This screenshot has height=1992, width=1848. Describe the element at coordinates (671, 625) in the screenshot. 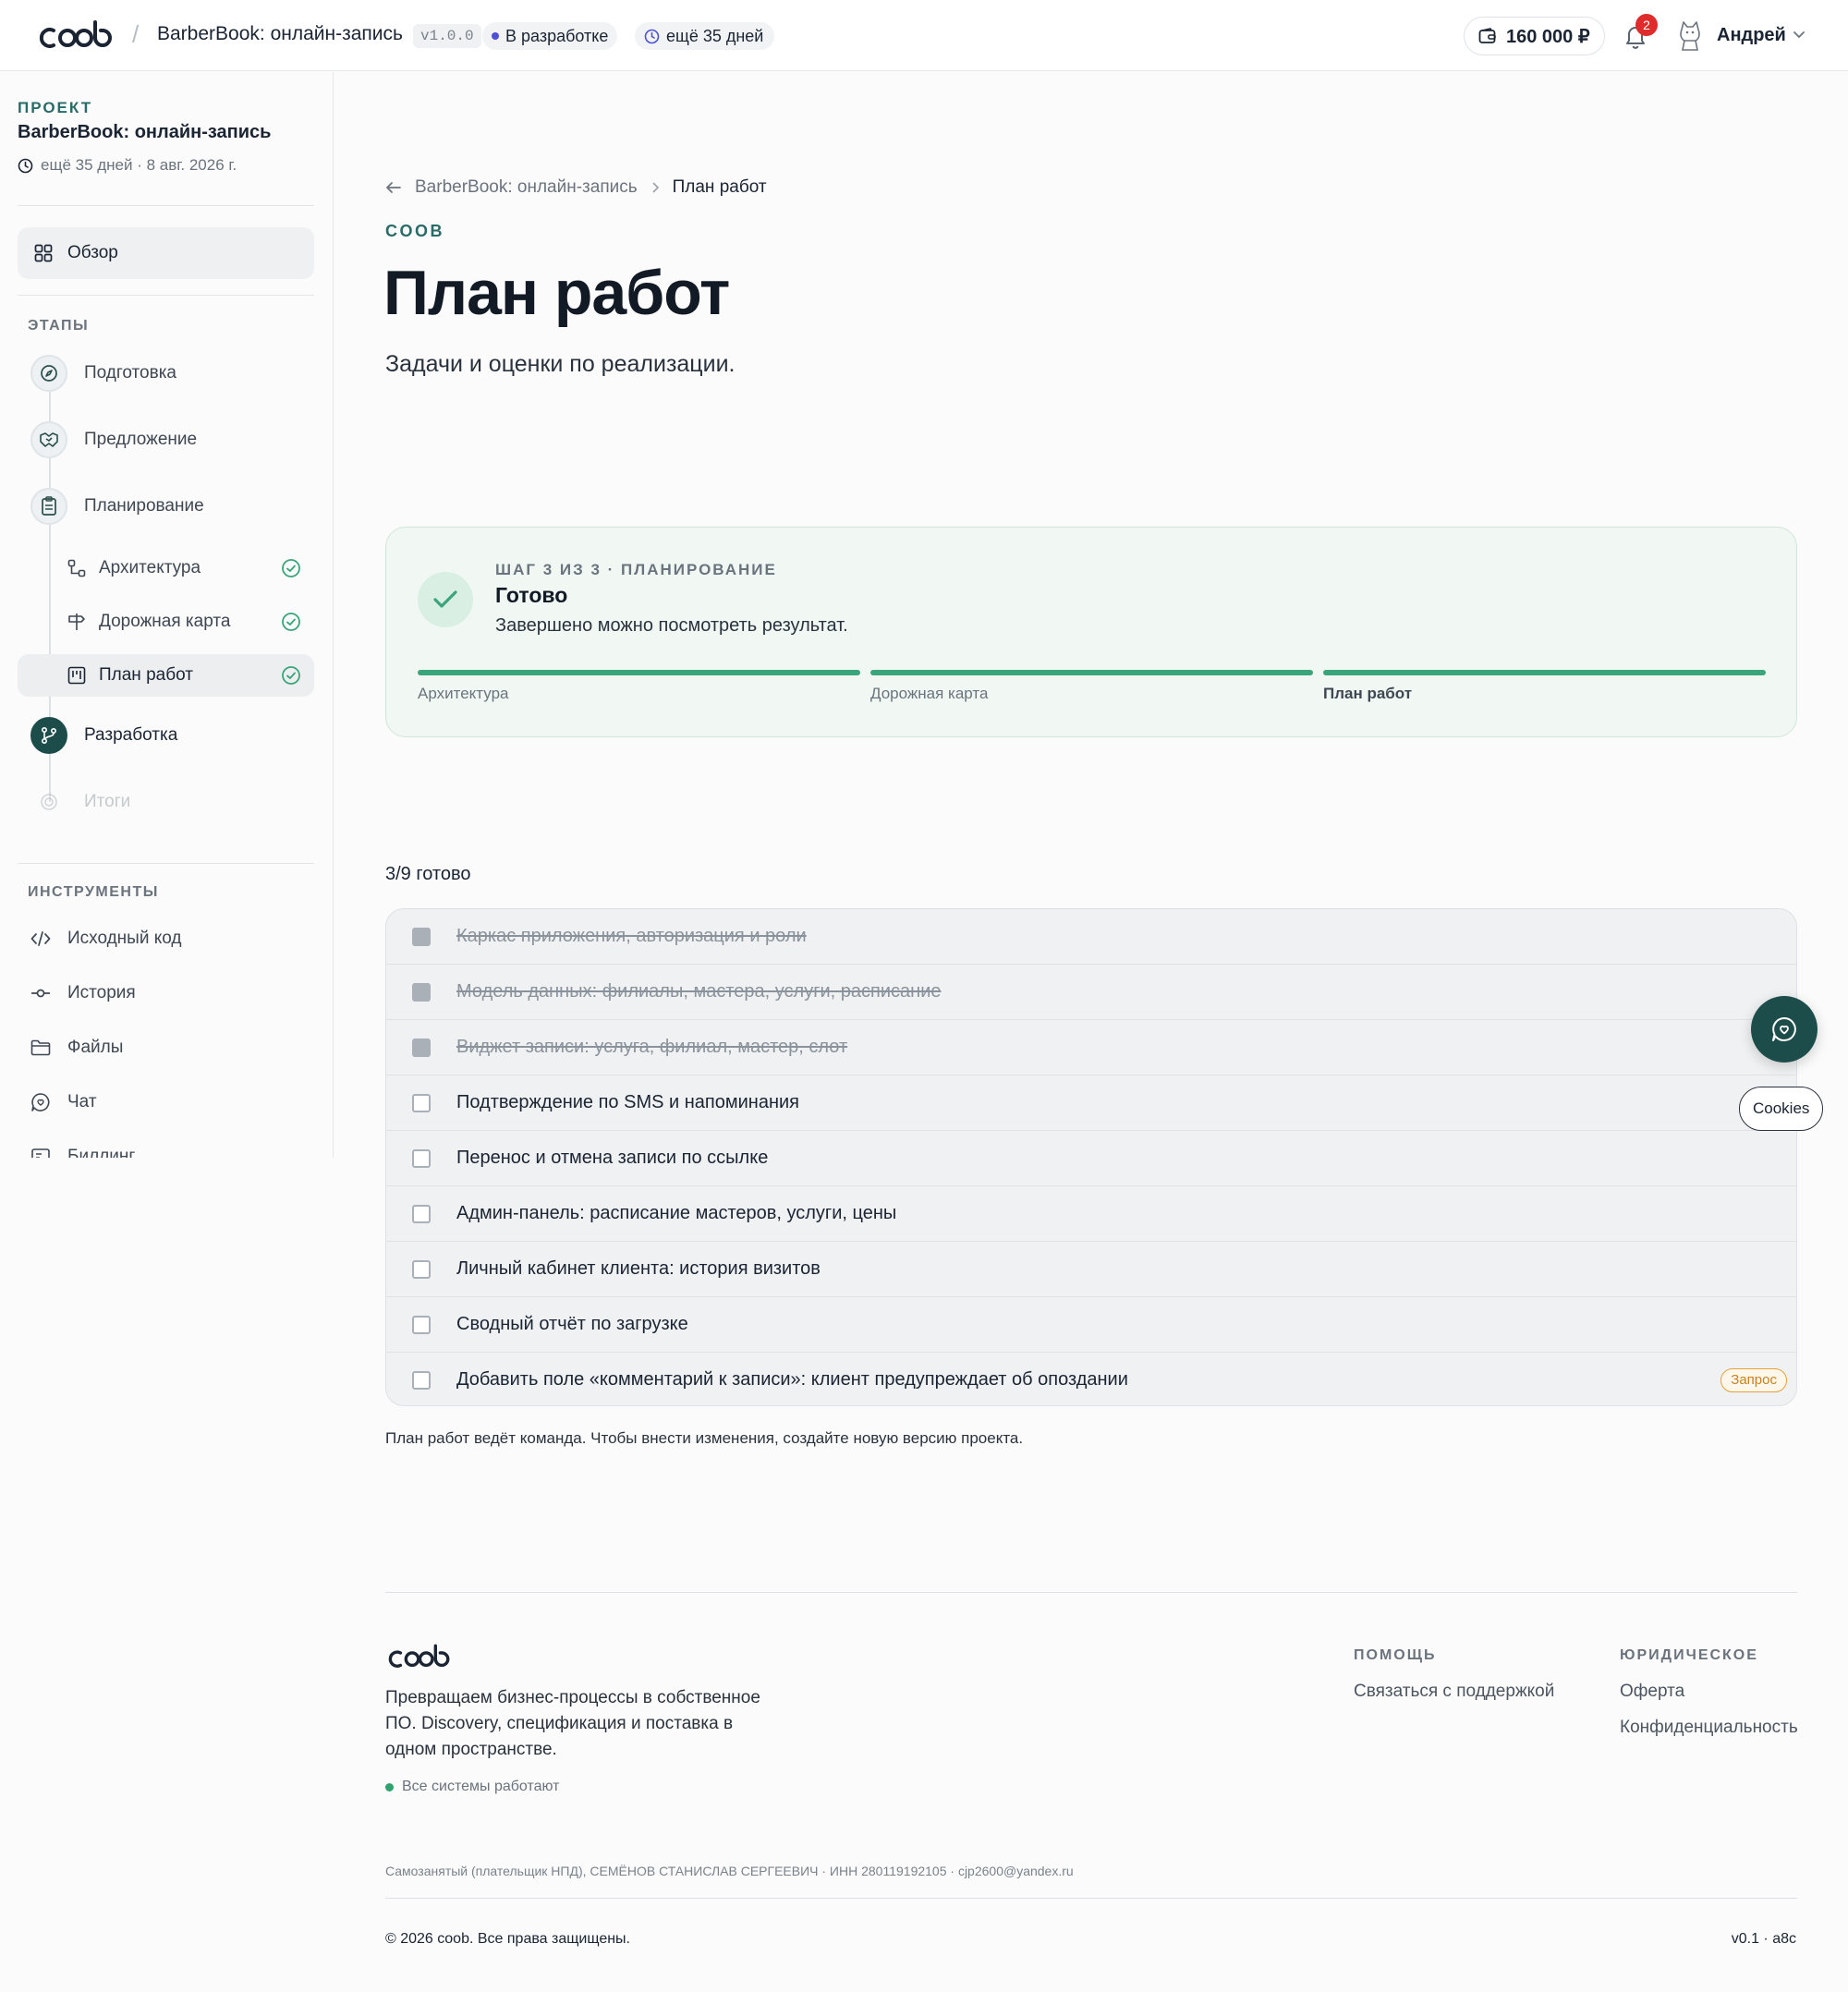

I see `step-description: Завершено можно посмотреть результат.` at that location.